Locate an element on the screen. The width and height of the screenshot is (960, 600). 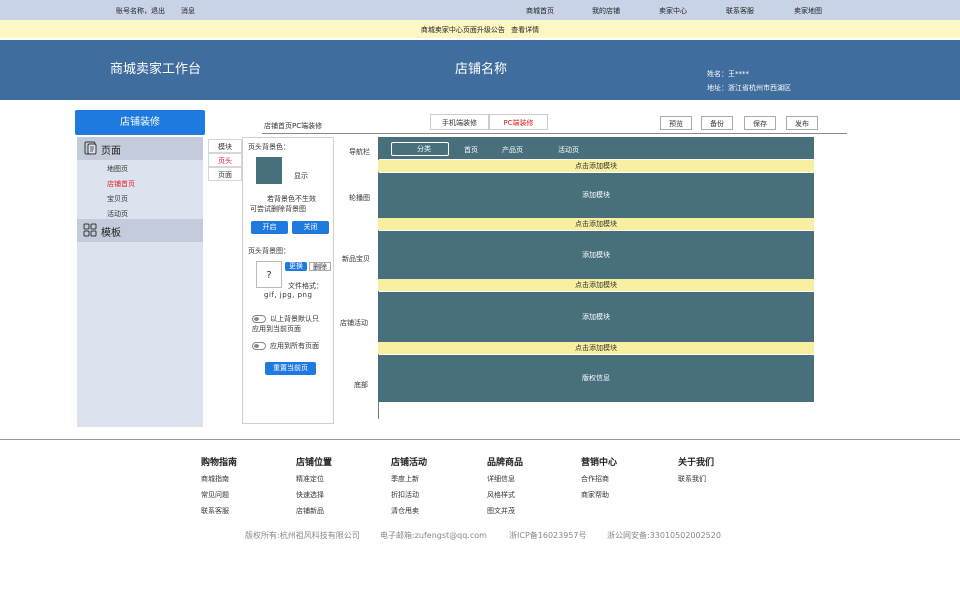
copyright-text: 版权所有:杭州祖风科技有限公司 is located at coordinates (302, 535).